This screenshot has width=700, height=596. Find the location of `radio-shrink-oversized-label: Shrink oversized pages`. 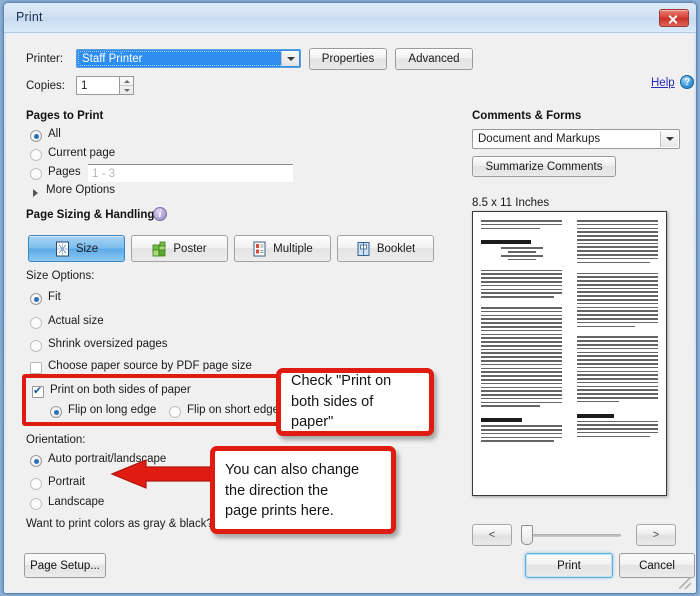

radio-shrink-oversized-label: Shrink oversized pages is located at coordinates (108, 344).